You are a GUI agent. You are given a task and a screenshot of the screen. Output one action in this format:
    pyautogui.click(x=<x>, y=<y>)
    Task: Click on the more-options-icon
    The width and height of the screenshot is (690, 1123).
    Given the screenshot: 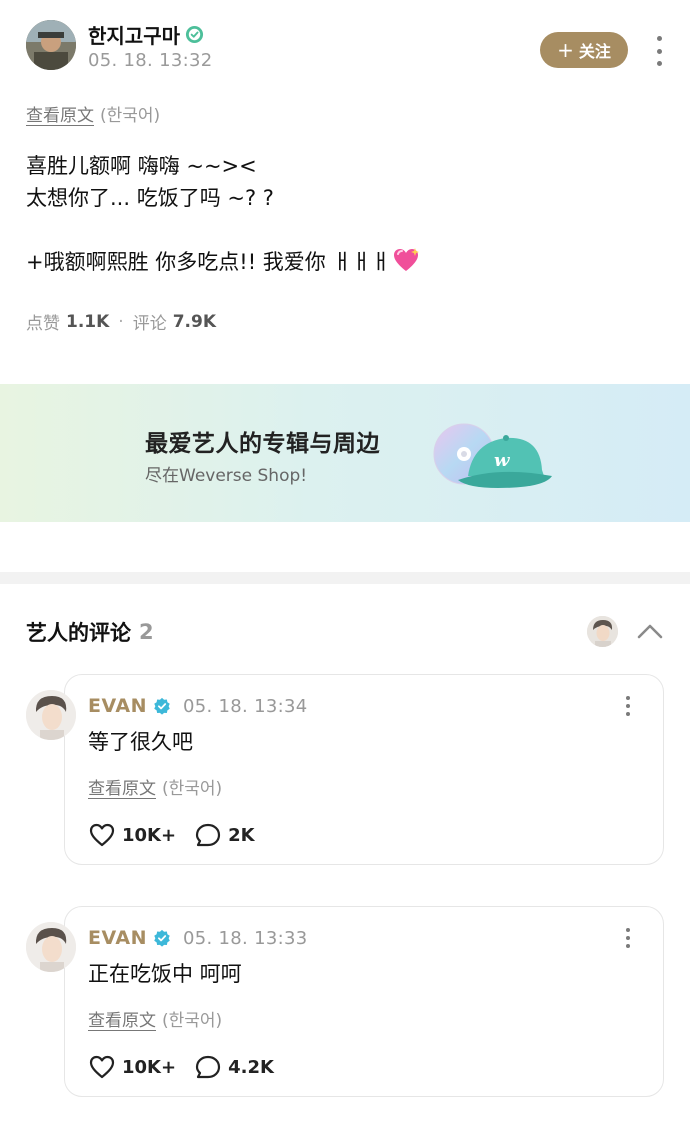 What is the action you would take?
    pyautogui.click(x=659, y=51)
    